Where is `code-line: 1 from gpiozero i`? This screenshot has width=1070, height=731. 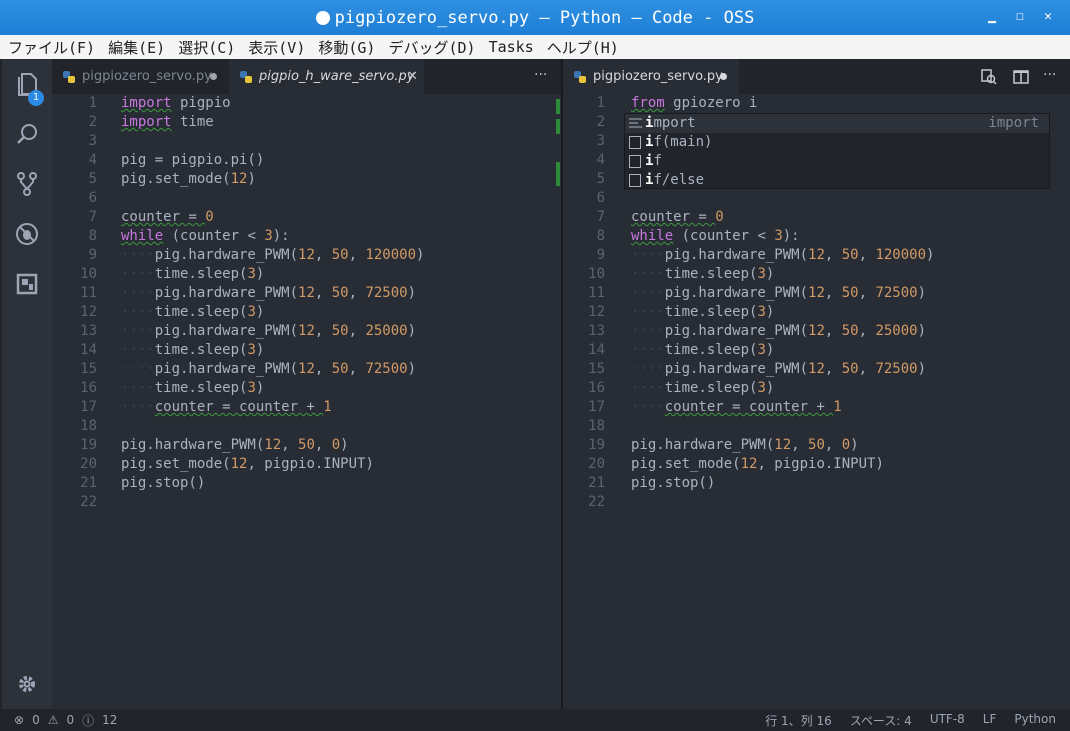 code-line: 1 from gpiozero i is located at coordinates (816, 103).